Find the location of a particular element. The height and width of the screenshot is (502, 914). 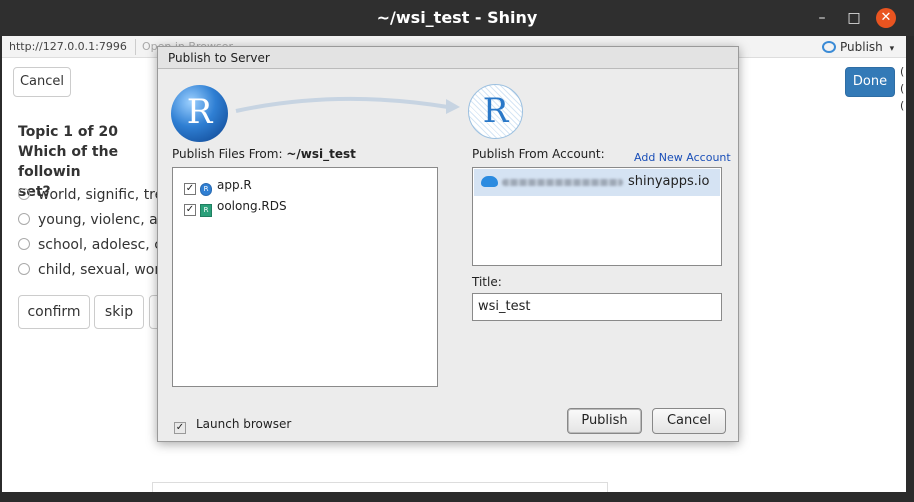

file-list: ✓ Rapp.R ✓ Roolong.RDS is located at coordinates (305, 277).